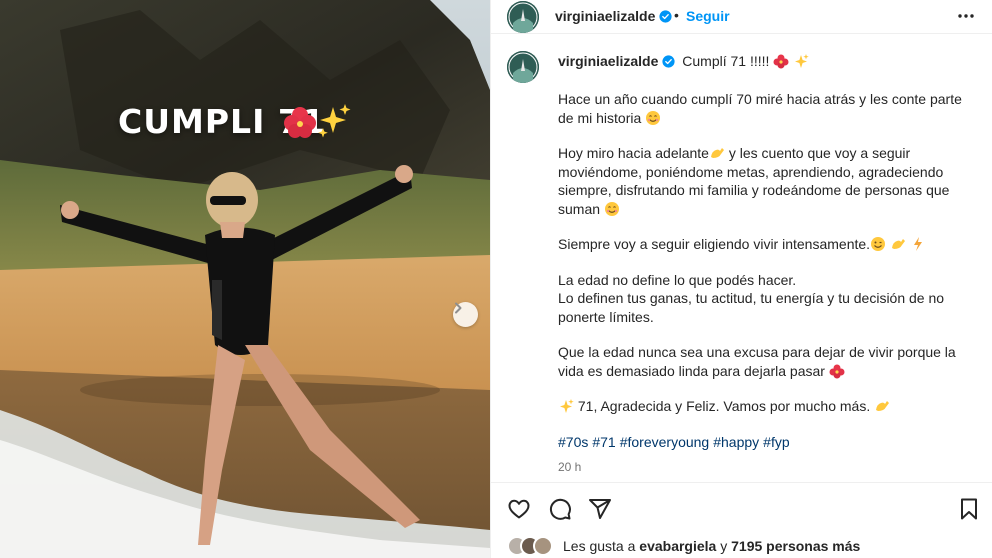 This screenshot has height=558, width=992. What do you see at coordinates (458, 308) in the screenshot?
I see `chevron-right-icon` at bounding box center [458, 308].